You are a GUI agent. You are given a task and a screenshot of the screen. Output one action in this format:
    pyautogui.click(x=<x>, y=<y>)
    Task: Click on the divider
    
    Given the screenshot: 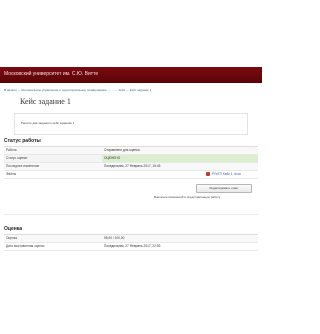 What is the action you would take?
    pyautogui.click(x=131, y=214)
    